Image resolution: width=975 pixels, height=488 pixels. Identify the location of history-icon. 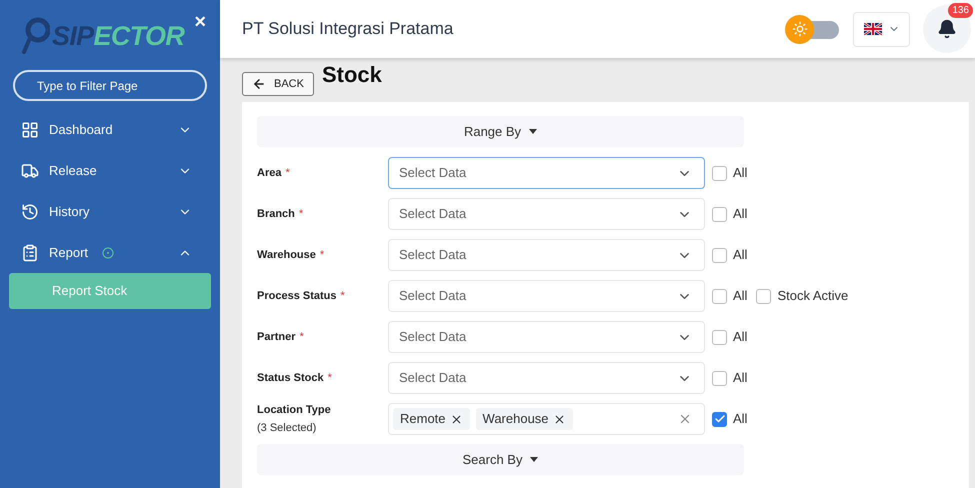
(30, 211).